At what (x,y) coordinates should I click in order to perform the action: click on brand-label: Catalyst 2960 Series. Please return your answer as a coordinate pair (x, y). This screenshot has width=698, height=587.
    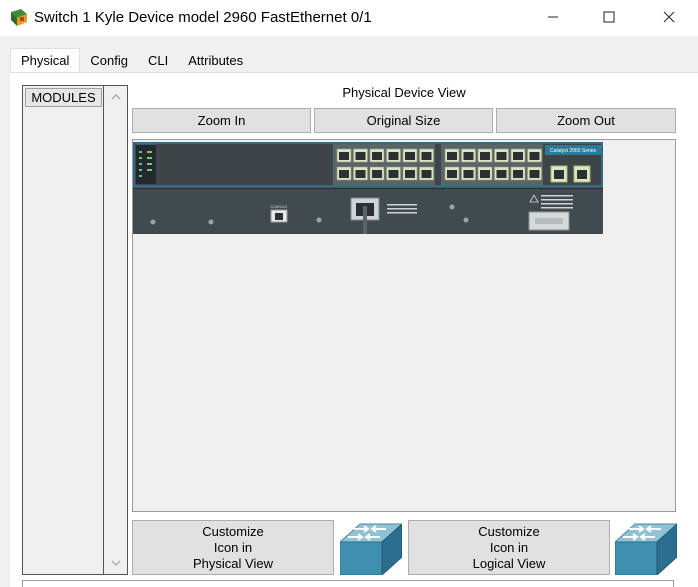
    Looking at the image, I should click on (573, 151).